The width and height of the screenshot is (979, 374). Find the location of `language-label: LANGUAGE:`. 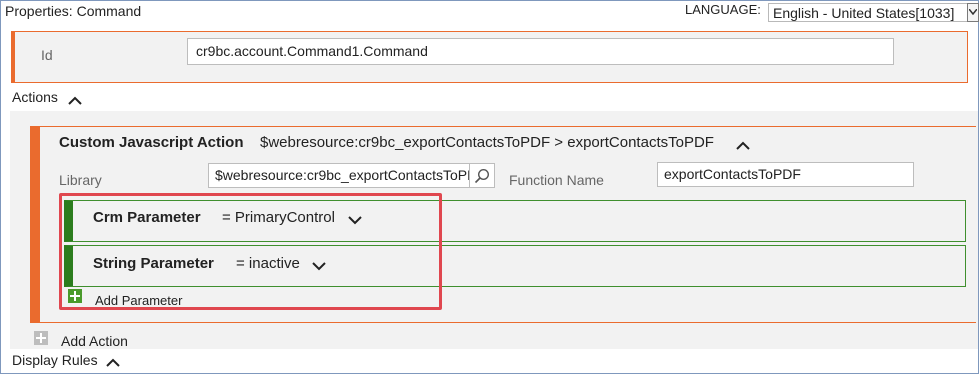

language-label: LANGUAGE: is located at coordinates (723, 9).